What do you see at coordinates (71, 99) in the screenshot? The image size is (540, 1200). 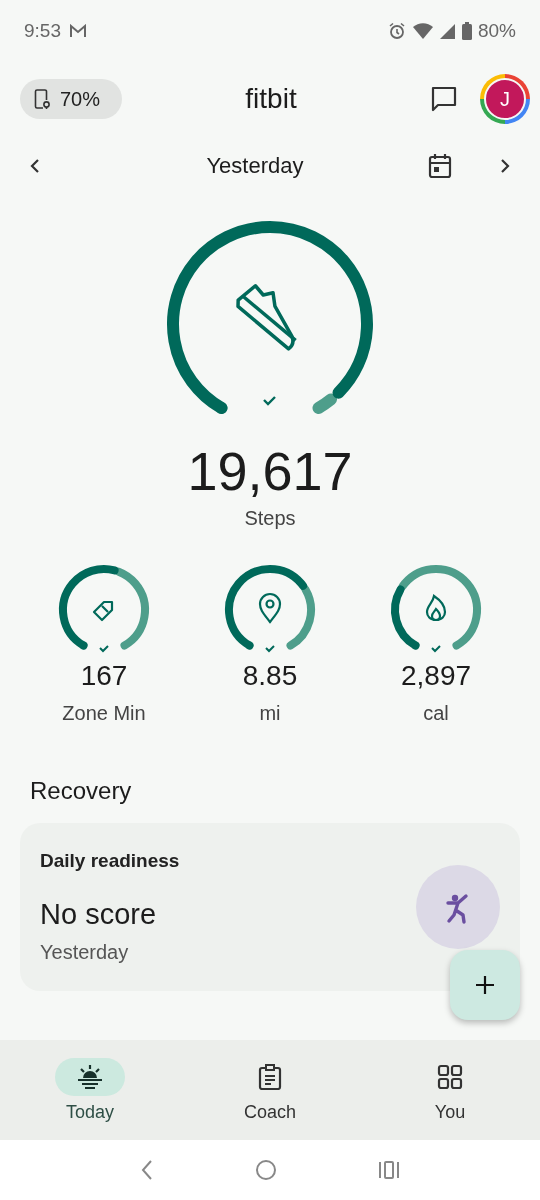 I see `device-battery-chip: 70%` at bounding box center [71, 99].